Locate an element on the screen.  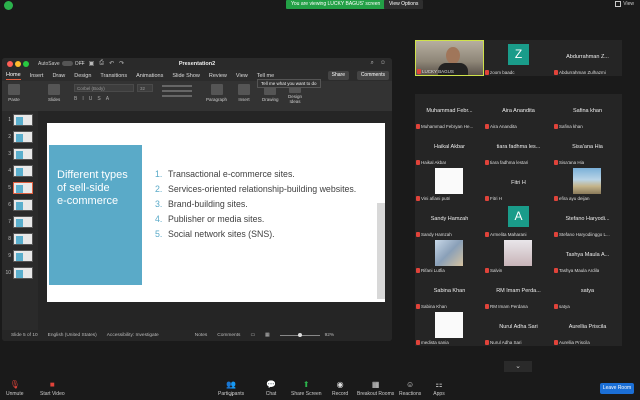
participant-tile: Aira Anandita Aira Anandita is located at coordinates (518, 112).